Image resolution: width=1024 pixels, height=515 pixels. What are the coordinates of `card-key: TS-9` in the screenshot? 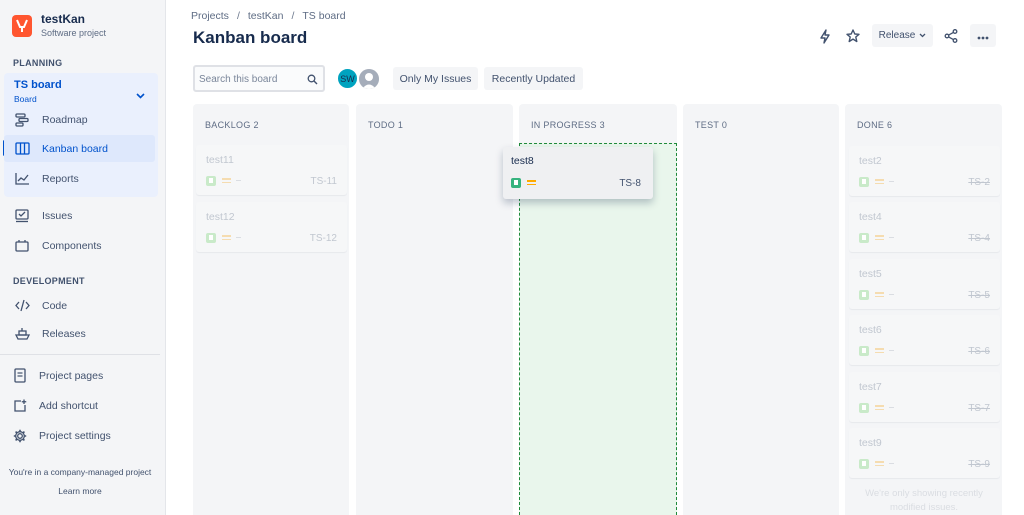 It's located at (979, 464).